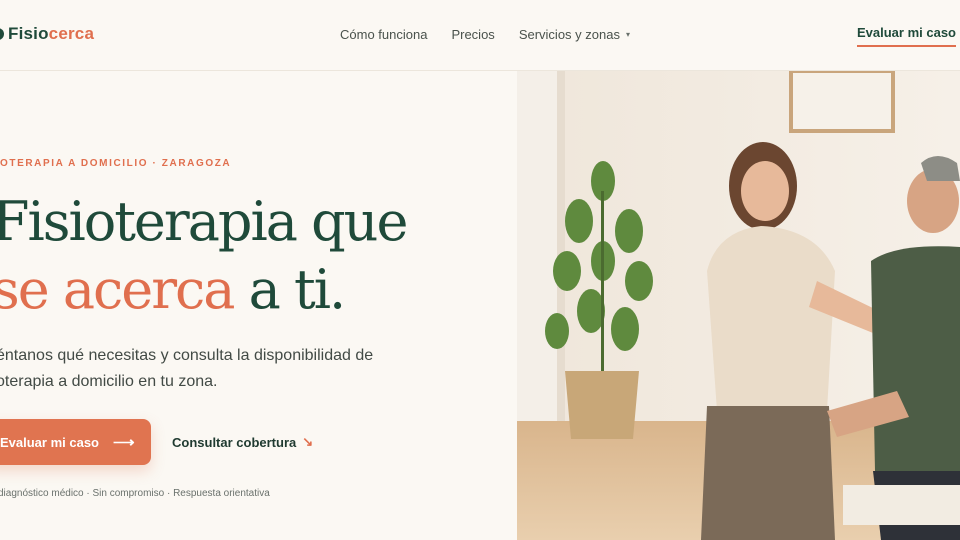  I want to click on brand-logo: Fisiocerca, so click(47, 34).